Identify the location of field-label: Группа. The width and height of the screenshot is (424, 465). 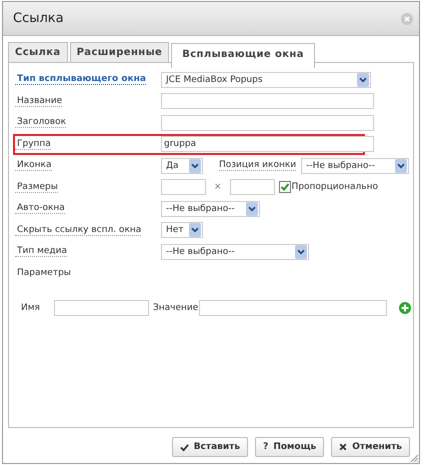
(33, 144).